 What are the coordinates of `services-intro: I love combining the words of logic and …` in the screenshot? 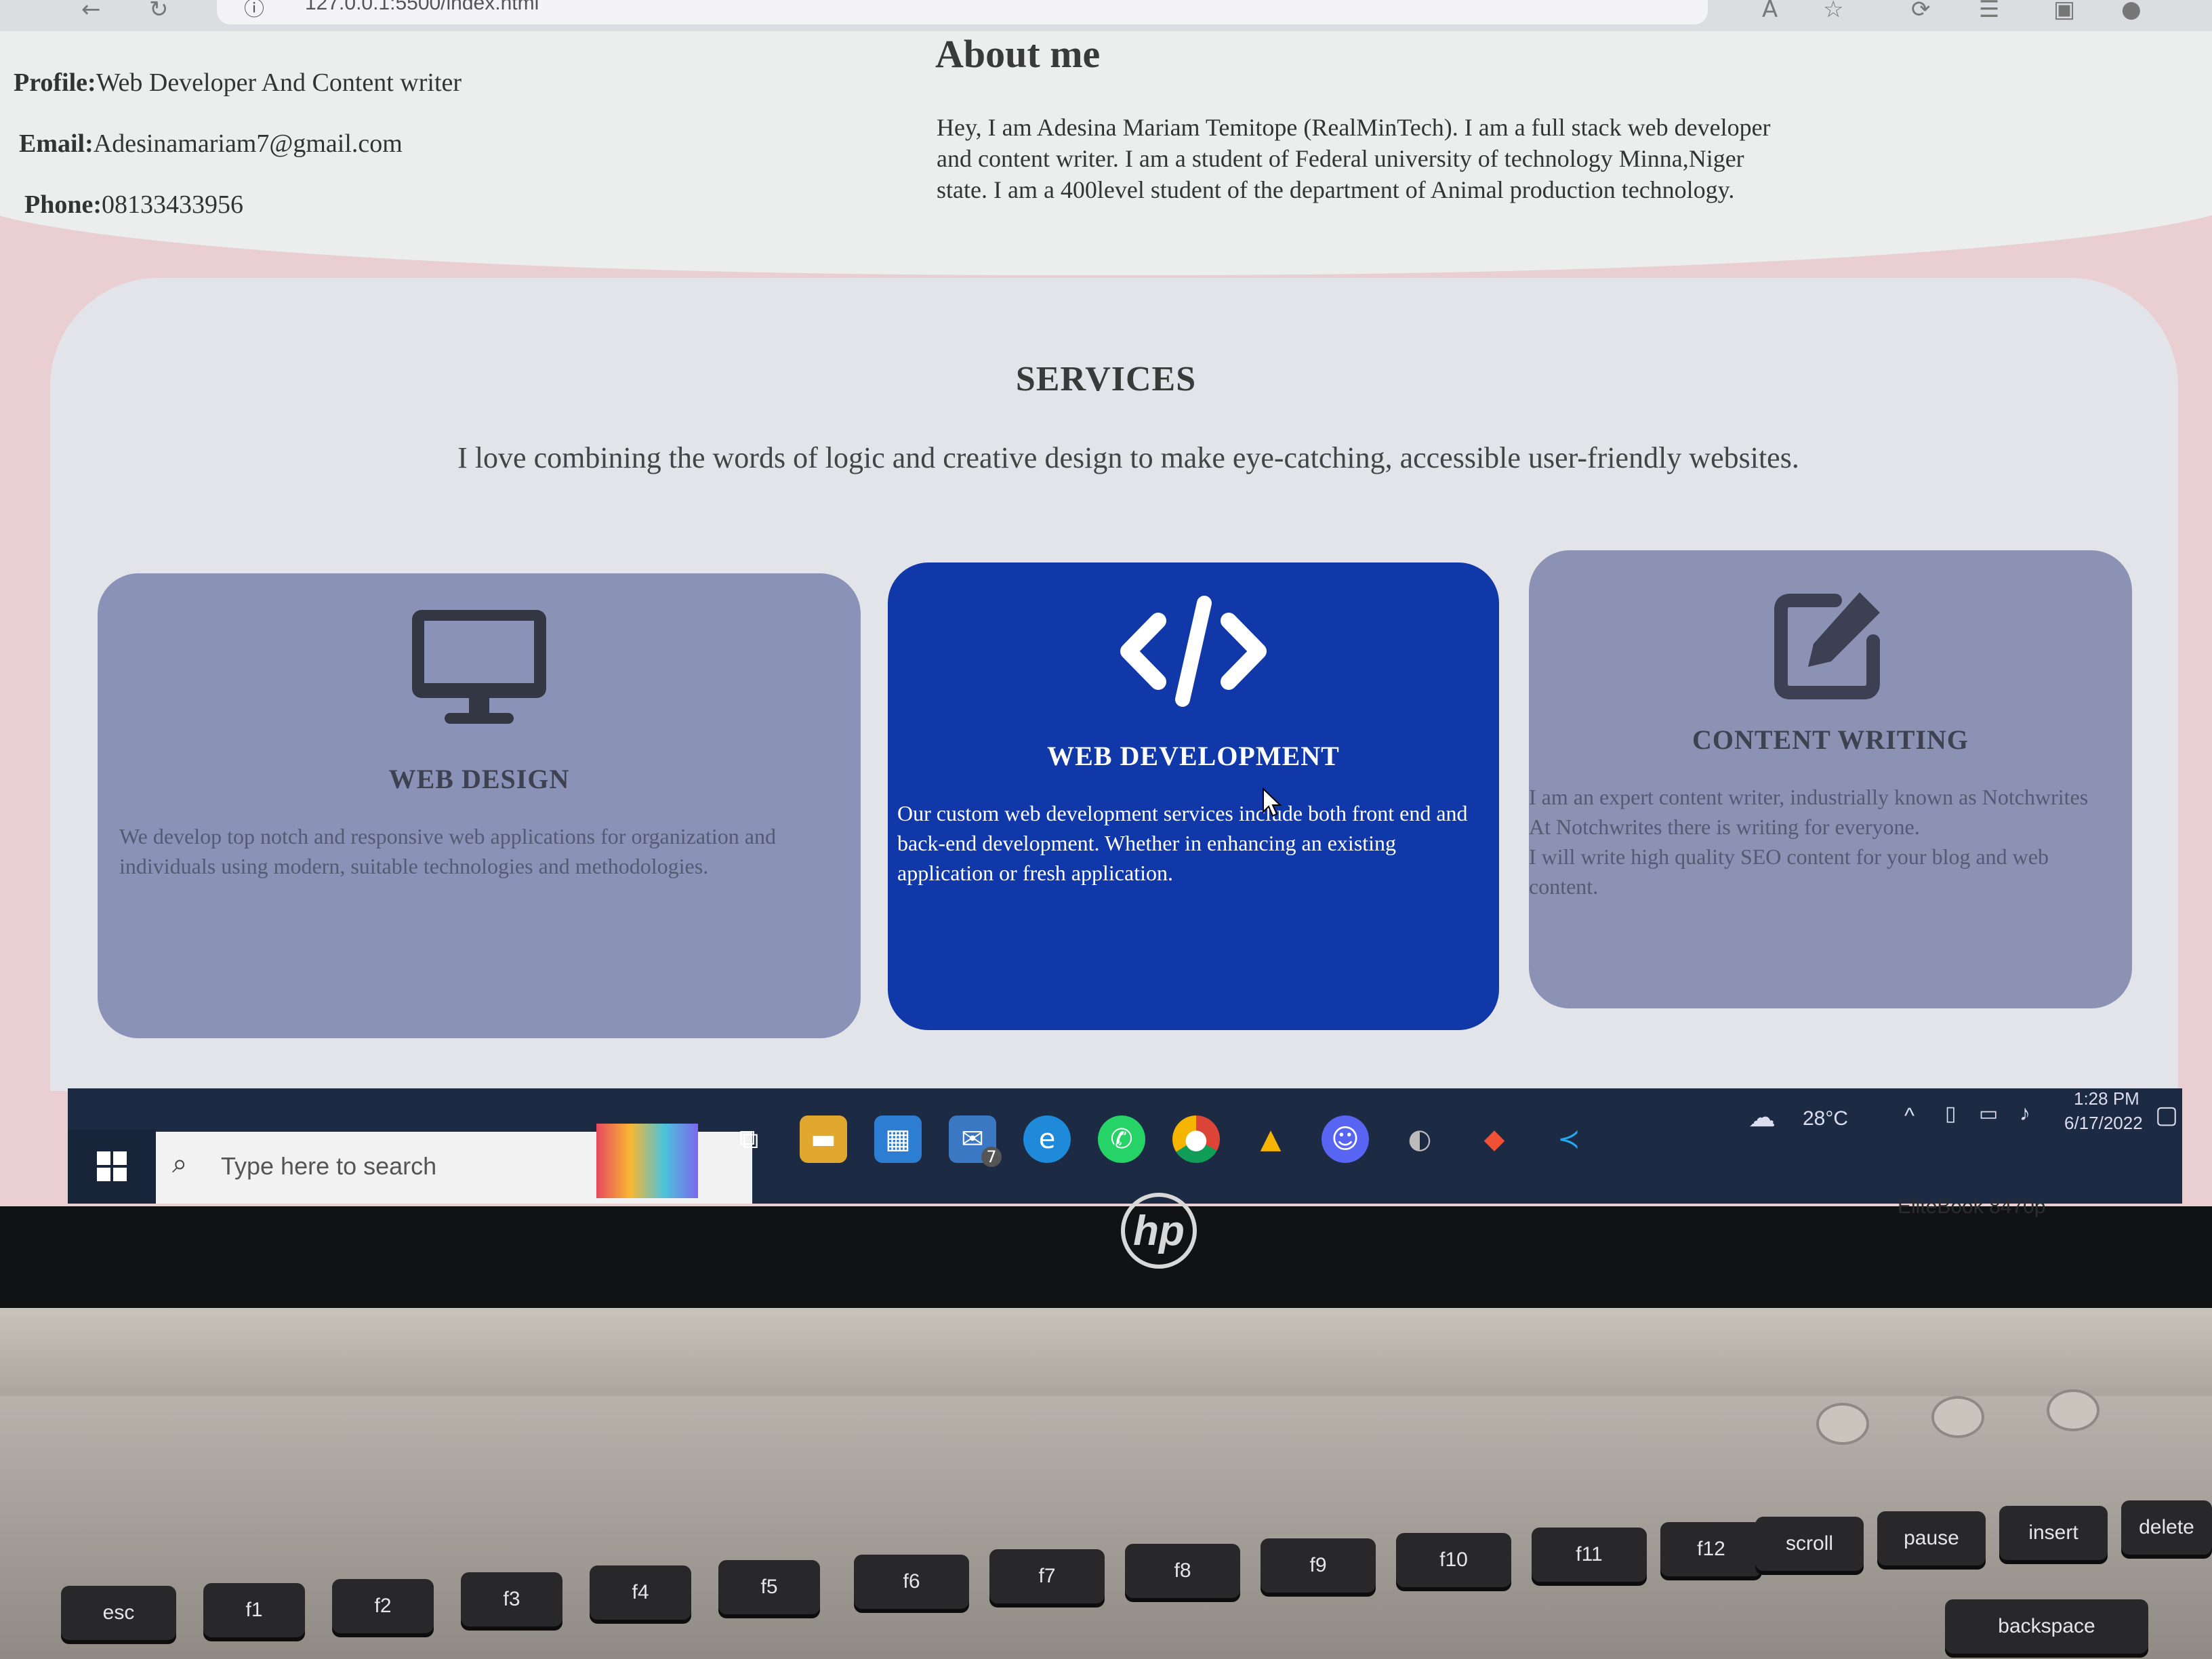 It's located at (1128, 457).